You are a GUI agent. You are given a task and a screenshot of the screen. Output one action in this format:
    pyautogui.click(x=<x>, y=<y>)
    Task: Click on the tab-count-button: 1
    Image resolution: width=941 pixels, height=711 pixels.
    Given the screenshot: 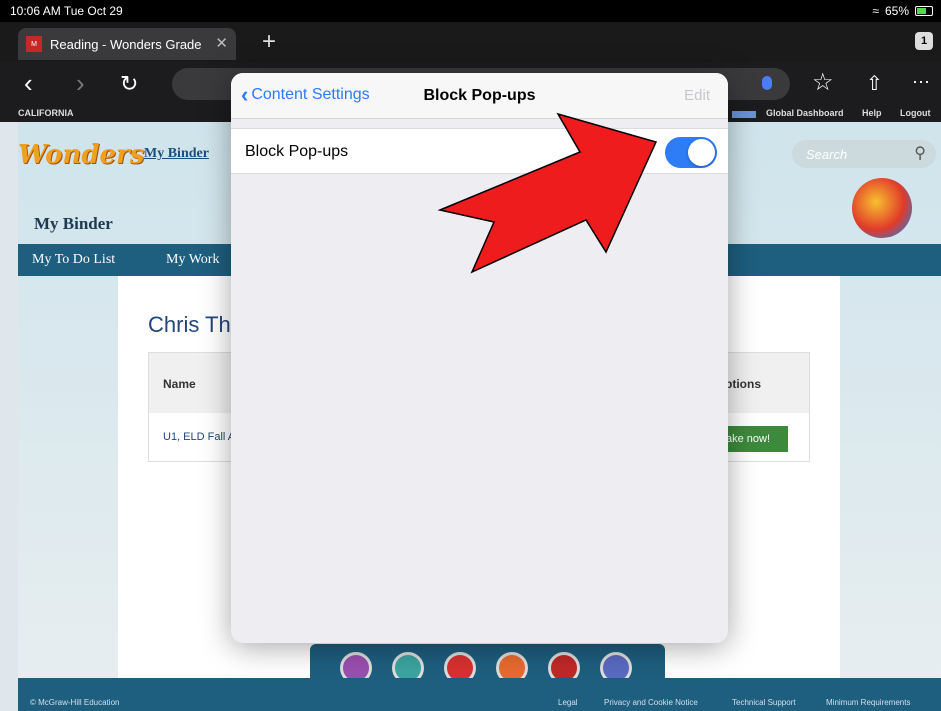 What is the action you would take?
    pyautogui.click(x=924, y=41)
    